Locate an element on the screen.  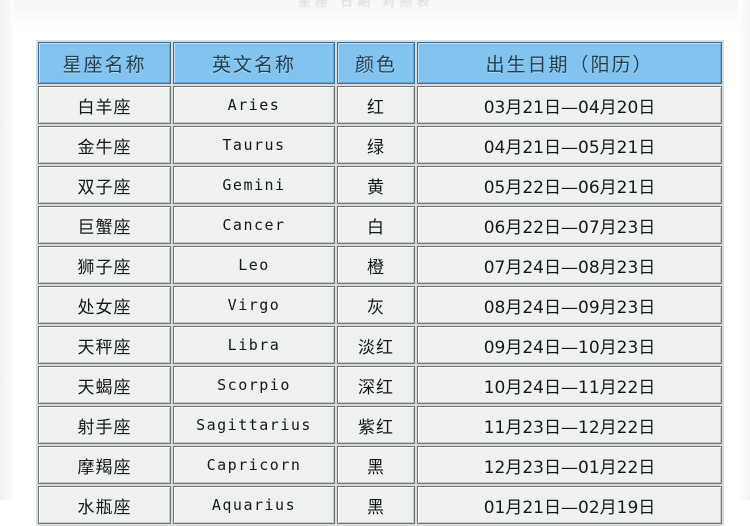
table-row: 处女座 Virgo 灰 08月24日—09月23日 is located at coordinates (380, 305).